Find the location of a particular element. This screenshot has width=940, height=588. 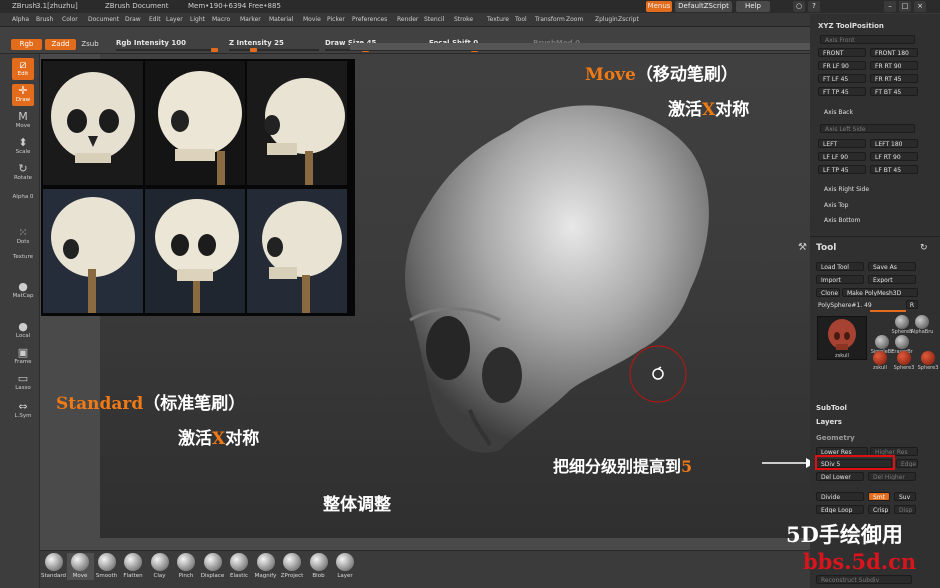

menu-item-light: Light is located at coordinates (197, 20).